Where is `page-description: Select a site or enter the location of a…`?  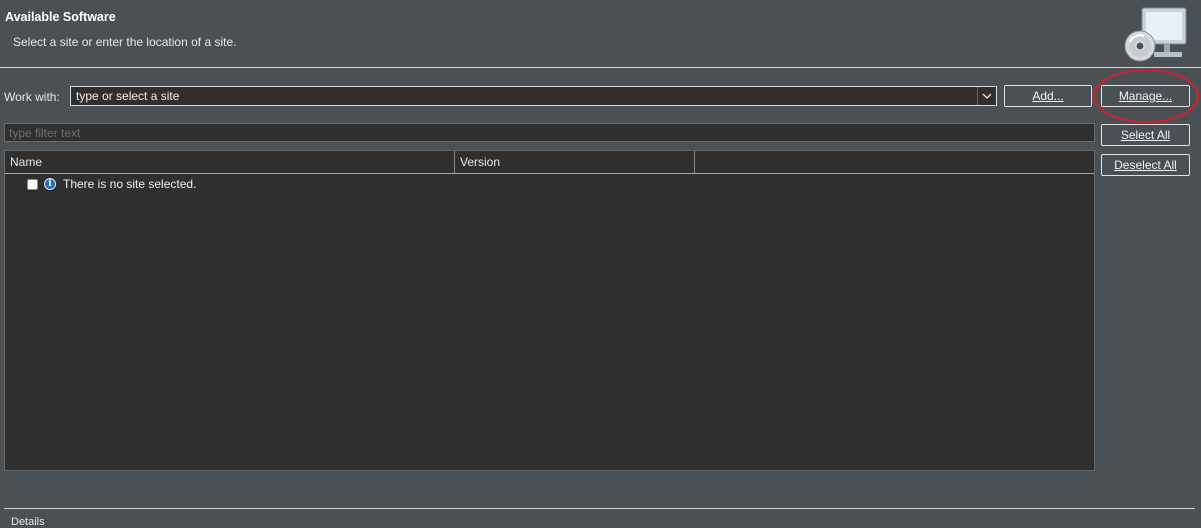 page-description: Select a site or enter the location of a… is located at coordinates (125, 42).